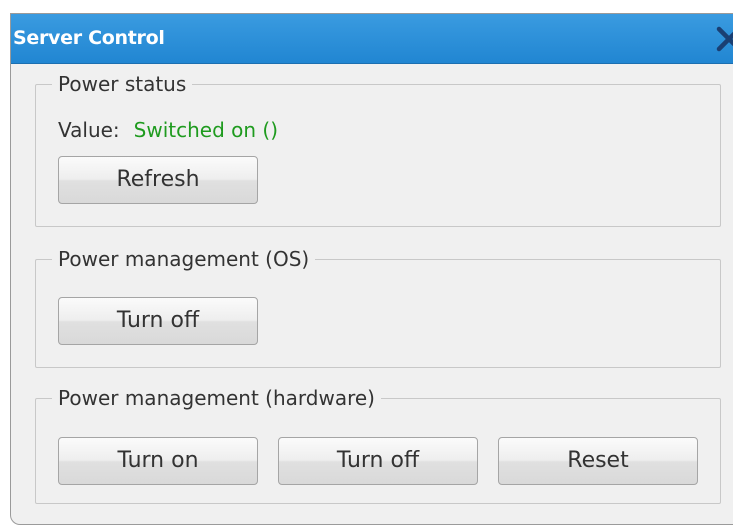 Image resolution: width=733 pixels, height=527 pixels. I want to click on os-turn-off-button: Turn off, so click(158, 321).